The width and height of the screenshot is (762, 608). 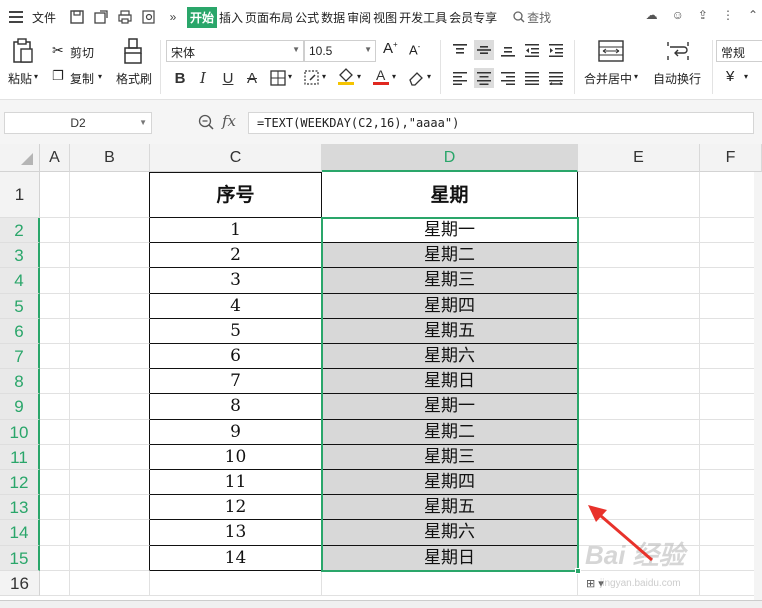 I want to click on export-icon, so click(x=101, y=17).